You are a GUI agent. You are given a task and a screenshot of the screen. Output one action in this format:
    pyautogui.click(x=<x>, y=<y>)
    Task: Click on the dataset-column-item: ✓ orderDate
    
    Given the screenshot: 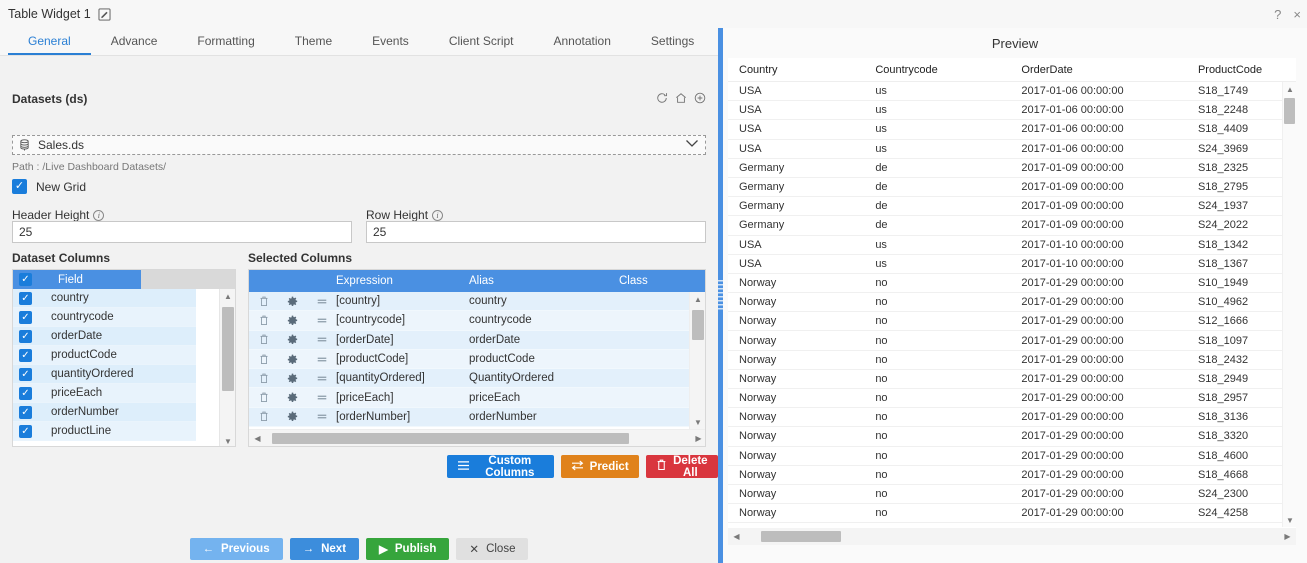 What is the action you would take?
    pyautogui.click(x=104, y=336)
    